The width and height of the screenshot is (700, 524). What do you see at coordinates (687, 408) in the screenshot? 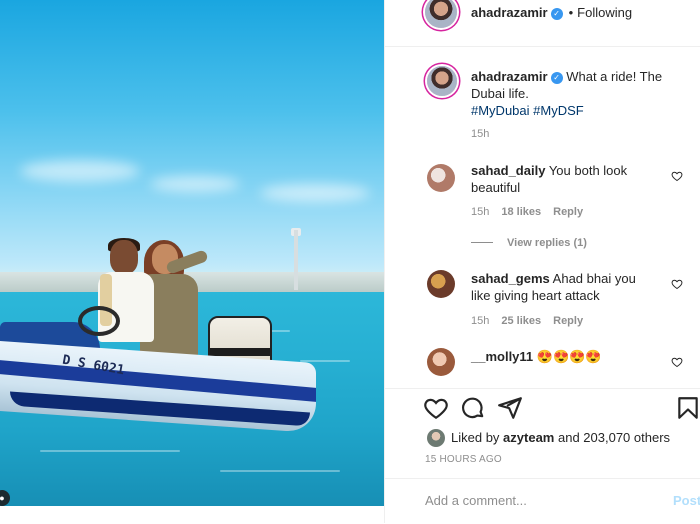
I see `bookmark-icon` at bounding box center [687, 408].